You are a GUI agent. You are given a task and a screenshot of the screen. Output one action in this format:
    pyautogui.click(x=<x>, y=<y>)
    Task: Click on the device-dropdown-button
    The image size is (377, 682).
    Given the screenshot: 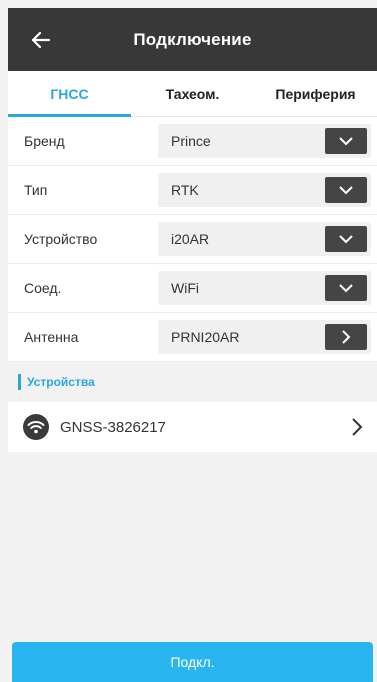 What is the action you would take?
    pyautogui.click(x=346, y=239)
    